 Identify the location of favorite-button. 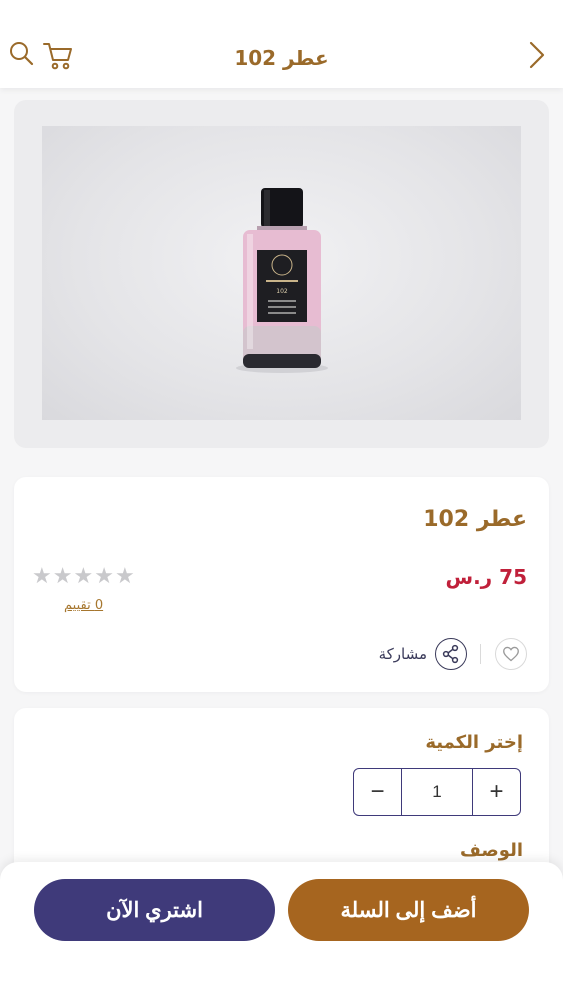
(511, 654).